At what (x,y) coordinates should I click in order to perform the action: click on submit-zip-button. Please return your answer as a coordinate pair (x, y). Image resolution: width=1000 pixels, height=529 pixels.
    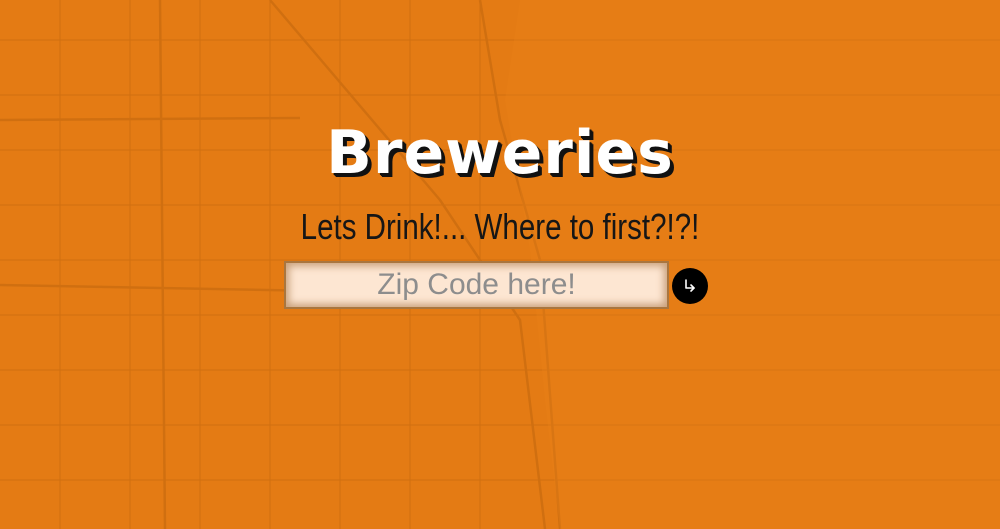
    Looking at the image, I should click on (690, 286).